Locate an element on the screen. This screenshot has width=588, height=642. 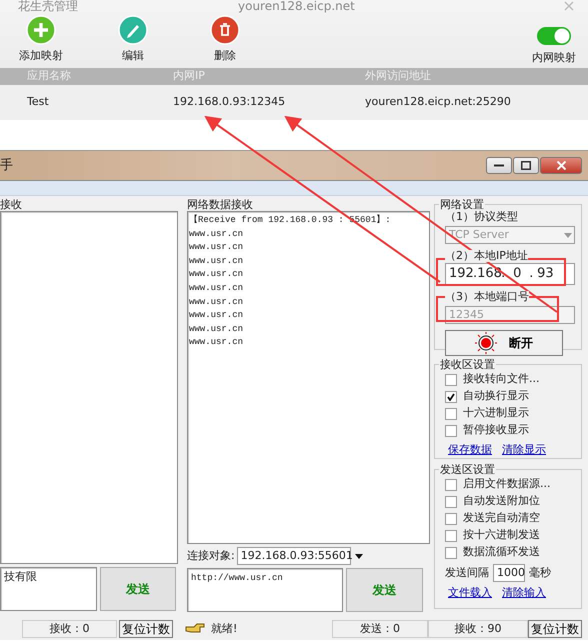
table-cell-text: 192.168.0.93:12345 is located at coordinates (229, 102).